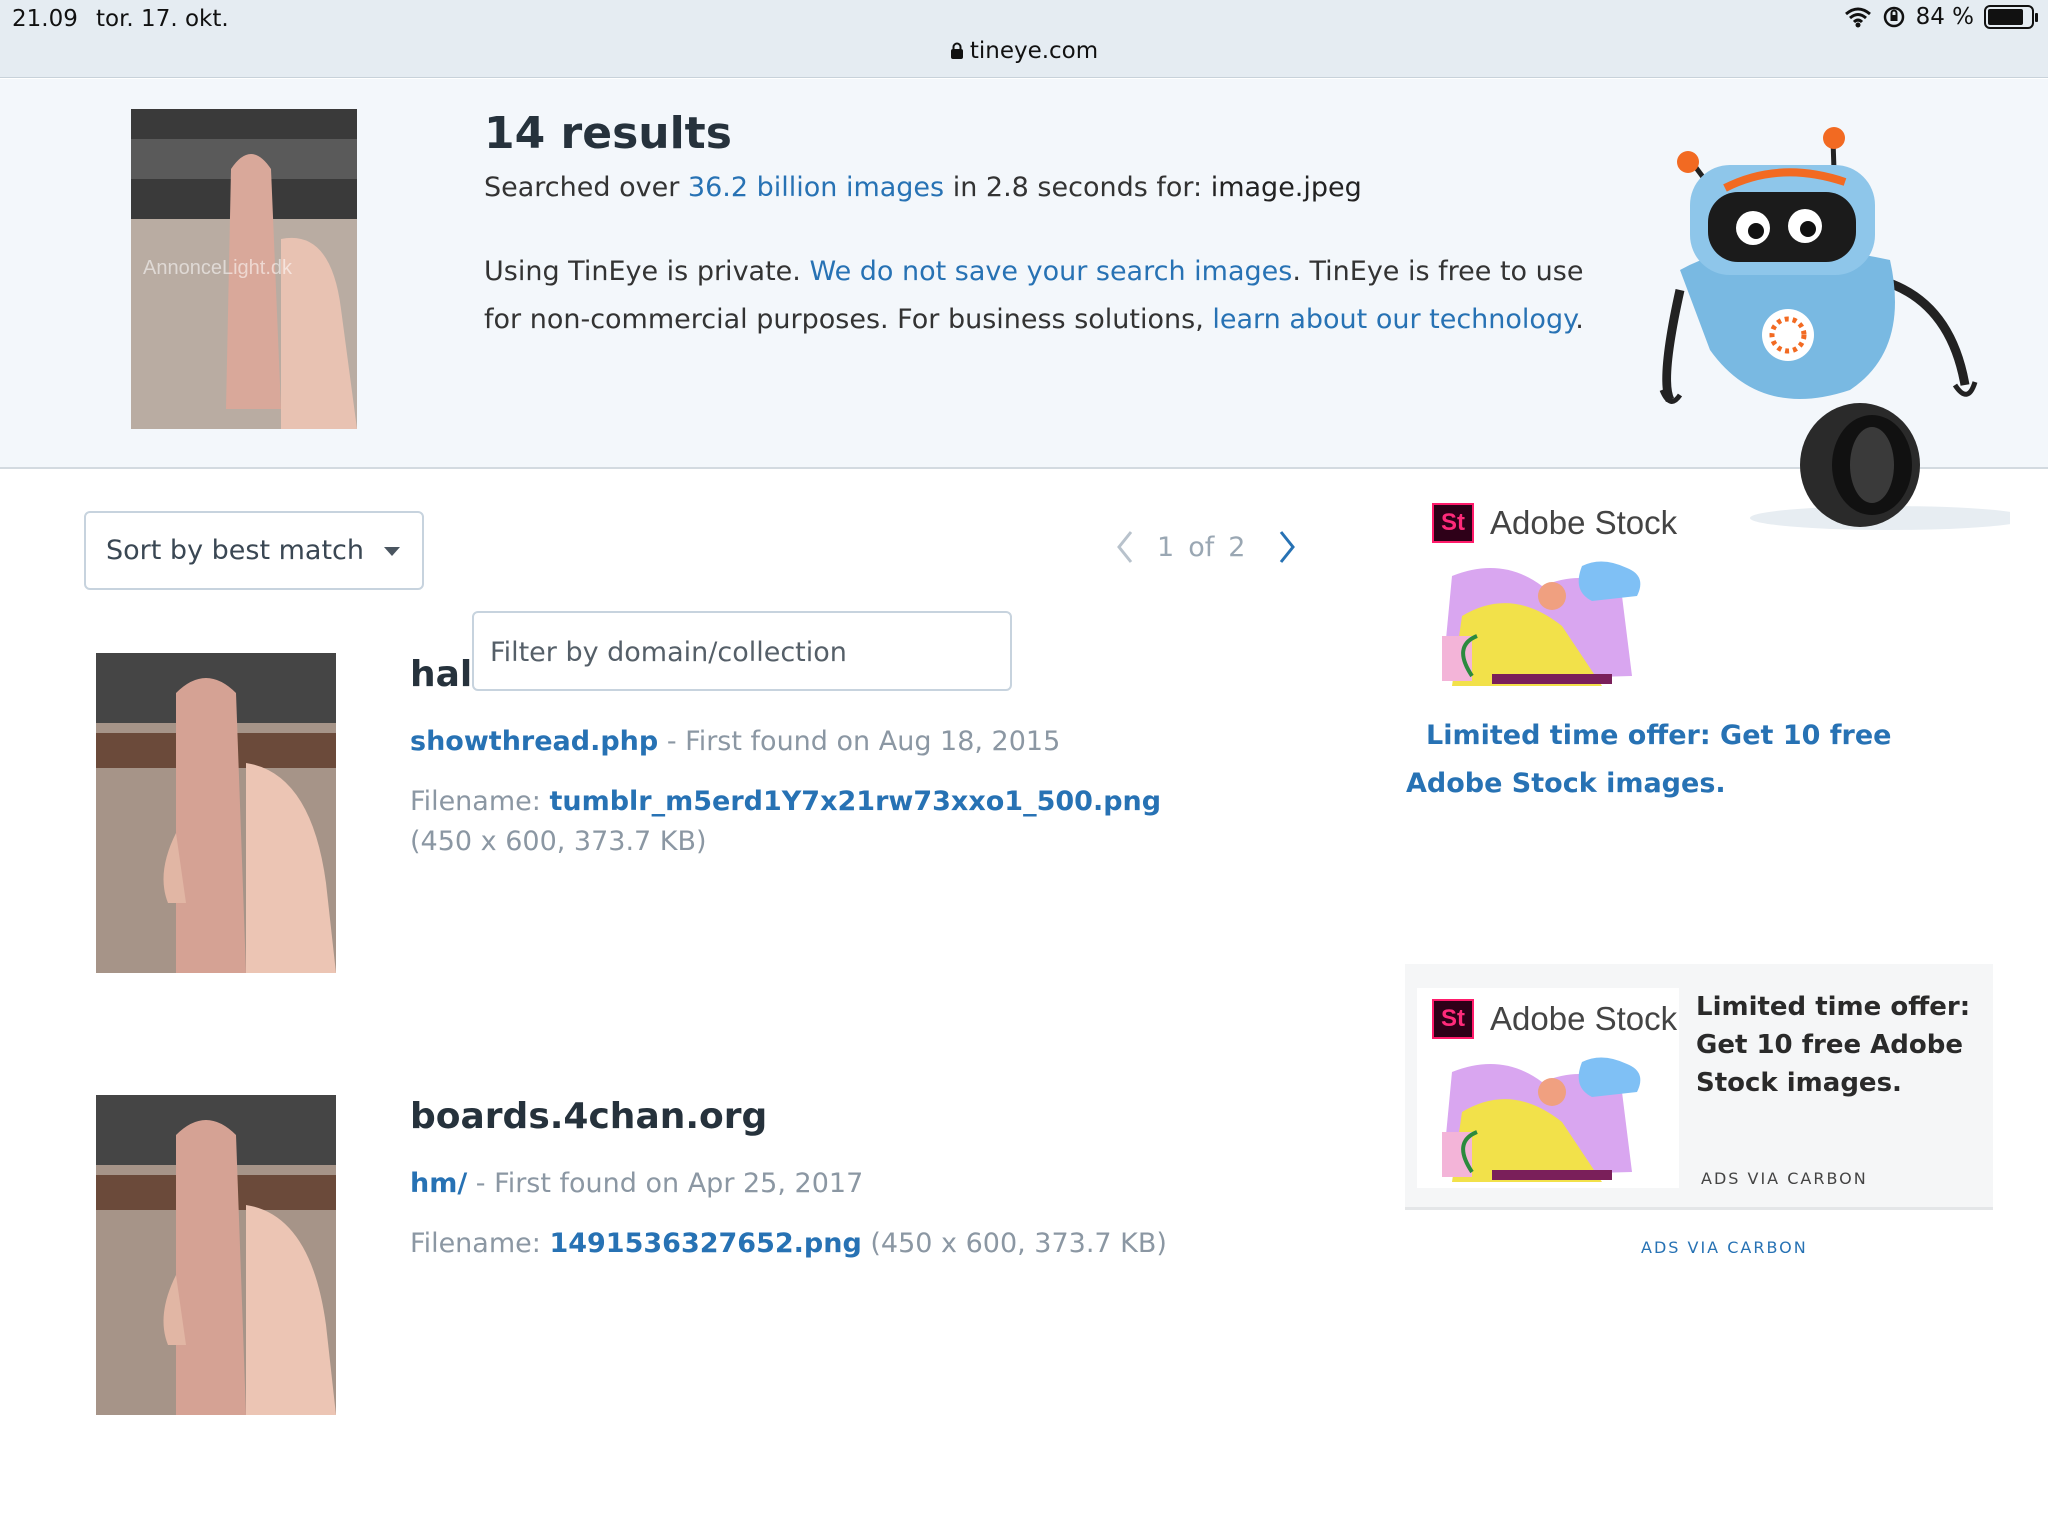 Image resolution: width=2048 pixels, height=1536 pixels. What do you see at coordinates (1125, 547) in the screenshot?
I see `previous-page-icon` at bounding box center [1125, 547].